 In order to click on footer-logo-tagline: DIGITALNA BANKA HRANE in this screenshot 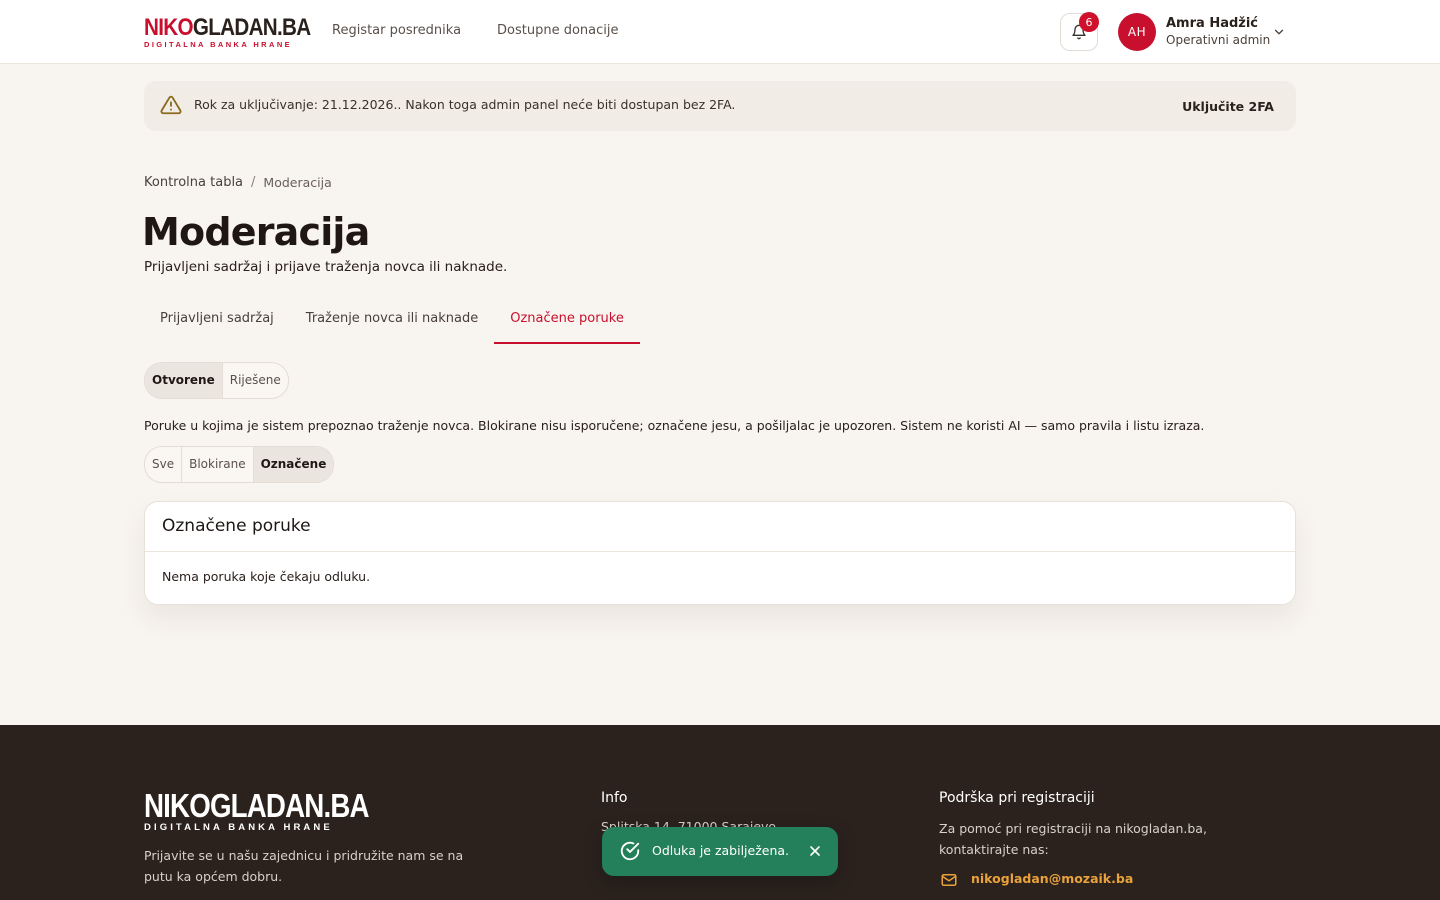, I will do `click(238, 827)`.